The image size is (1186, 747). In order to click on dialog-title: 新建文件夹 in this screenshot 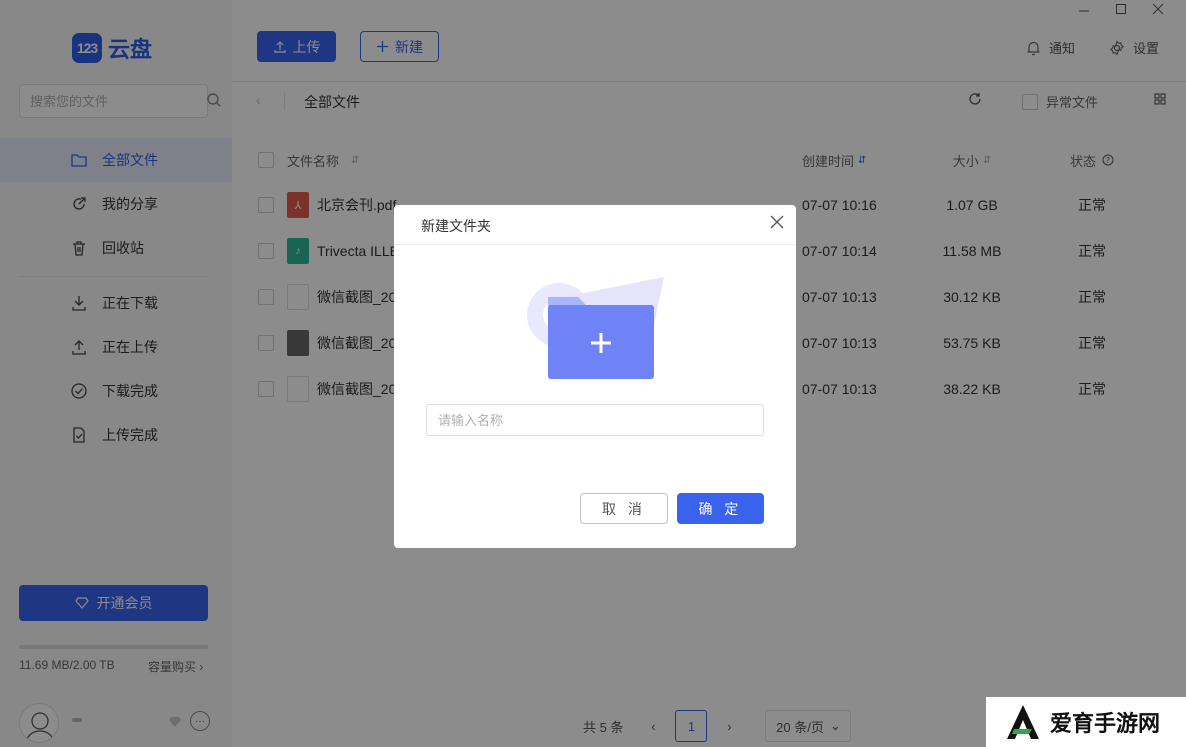, I will do `click(456, 226)`.